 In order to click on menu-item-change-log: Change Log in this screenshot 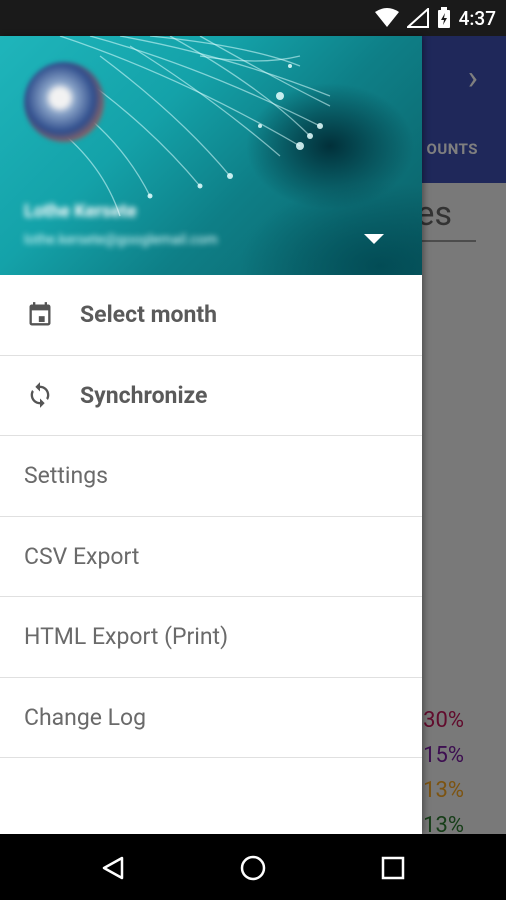, I will do `click(211, 718)`.